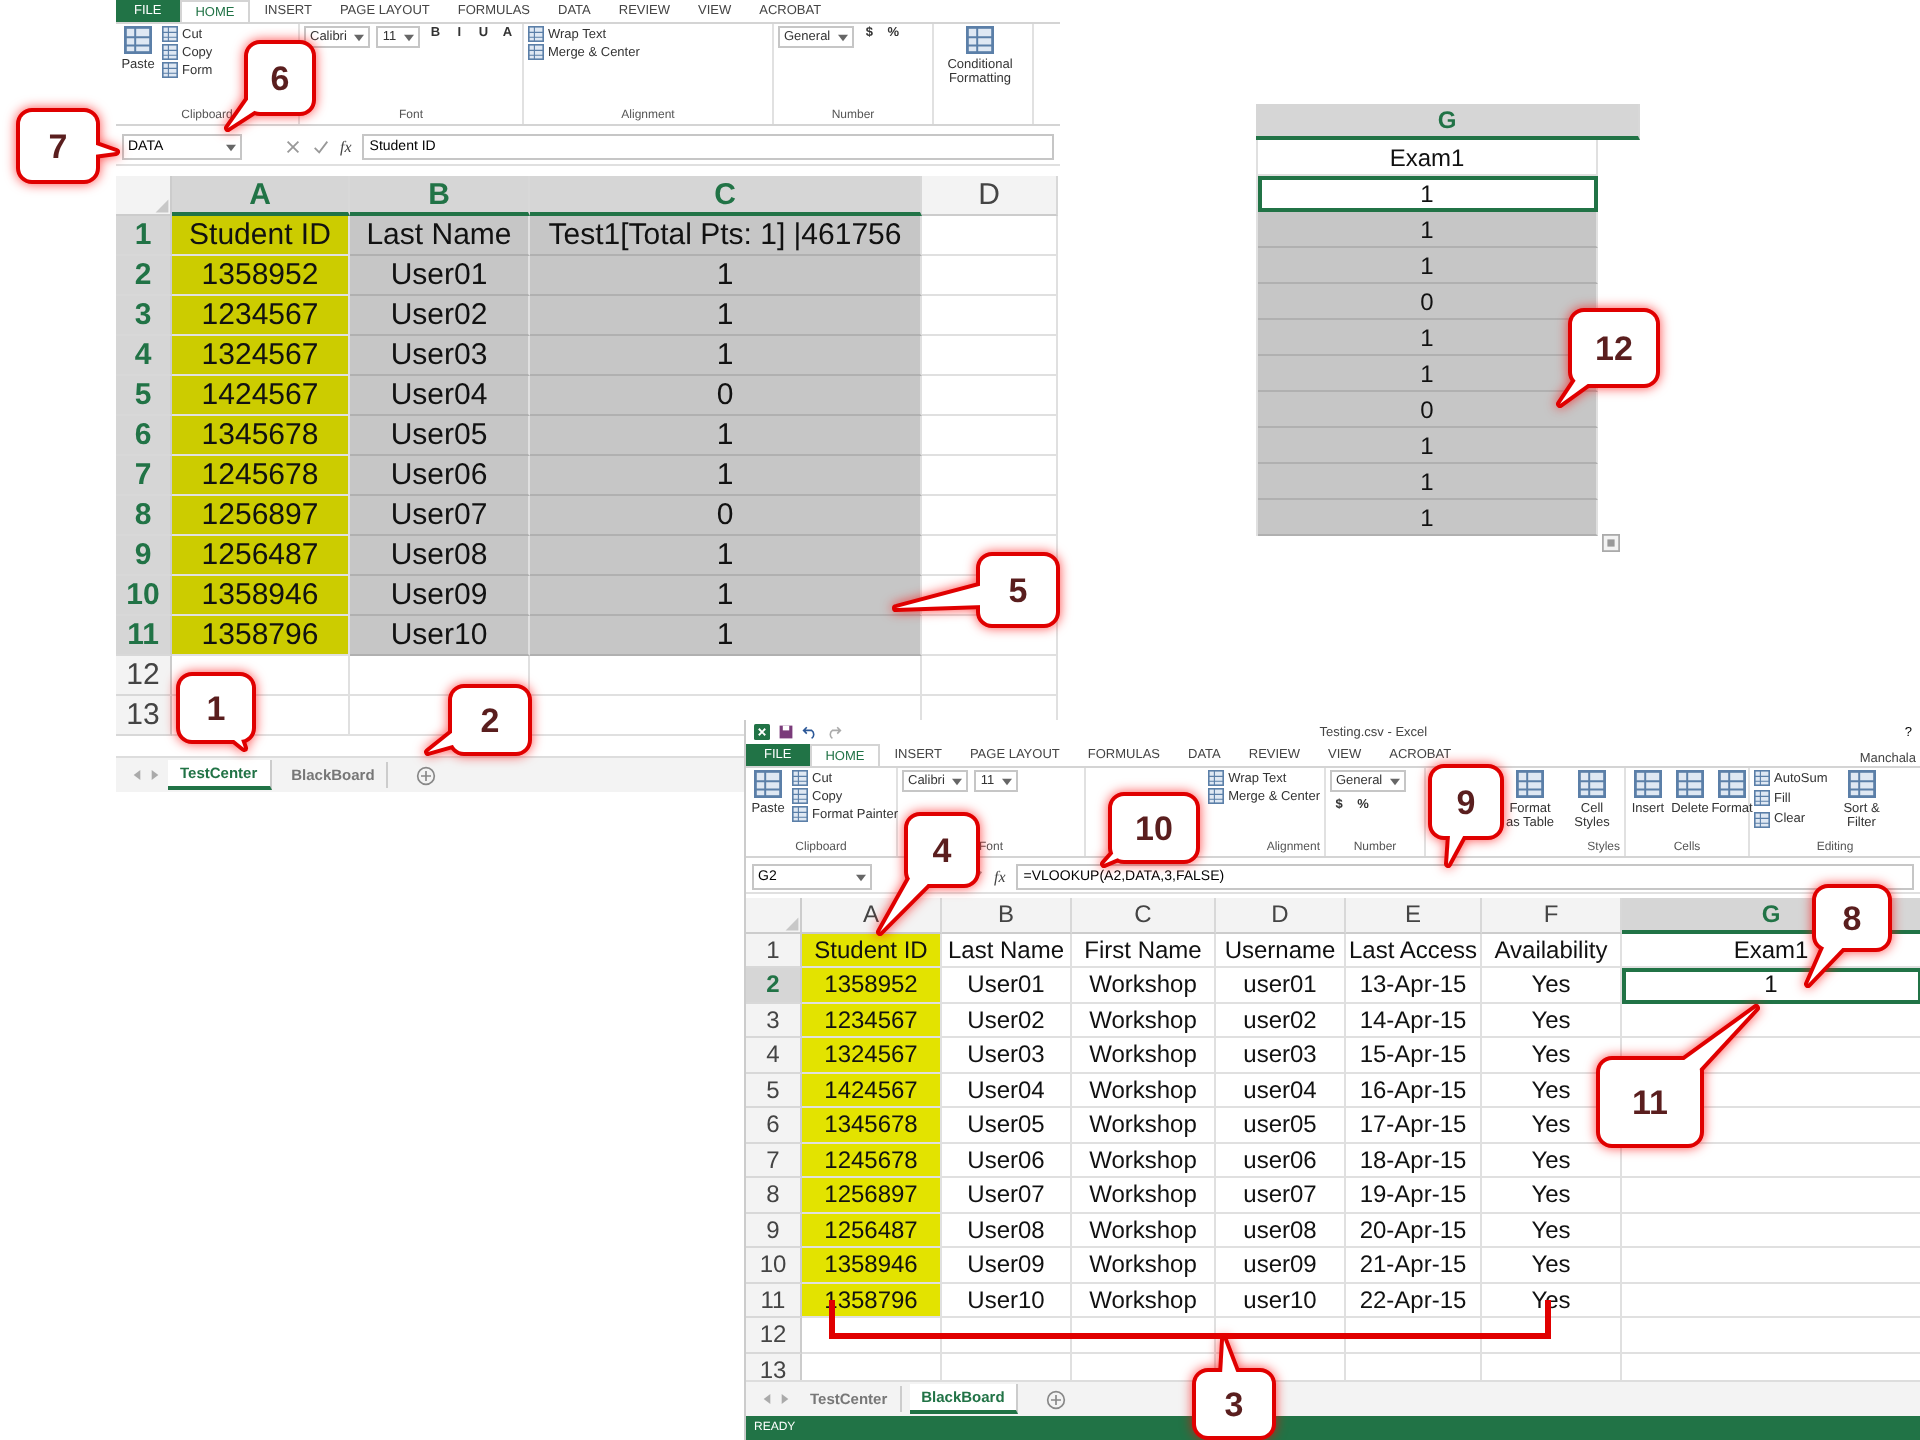  Describe the element at coordinates (834, 732) in the screenshot. I see `redo-icon` at that location.